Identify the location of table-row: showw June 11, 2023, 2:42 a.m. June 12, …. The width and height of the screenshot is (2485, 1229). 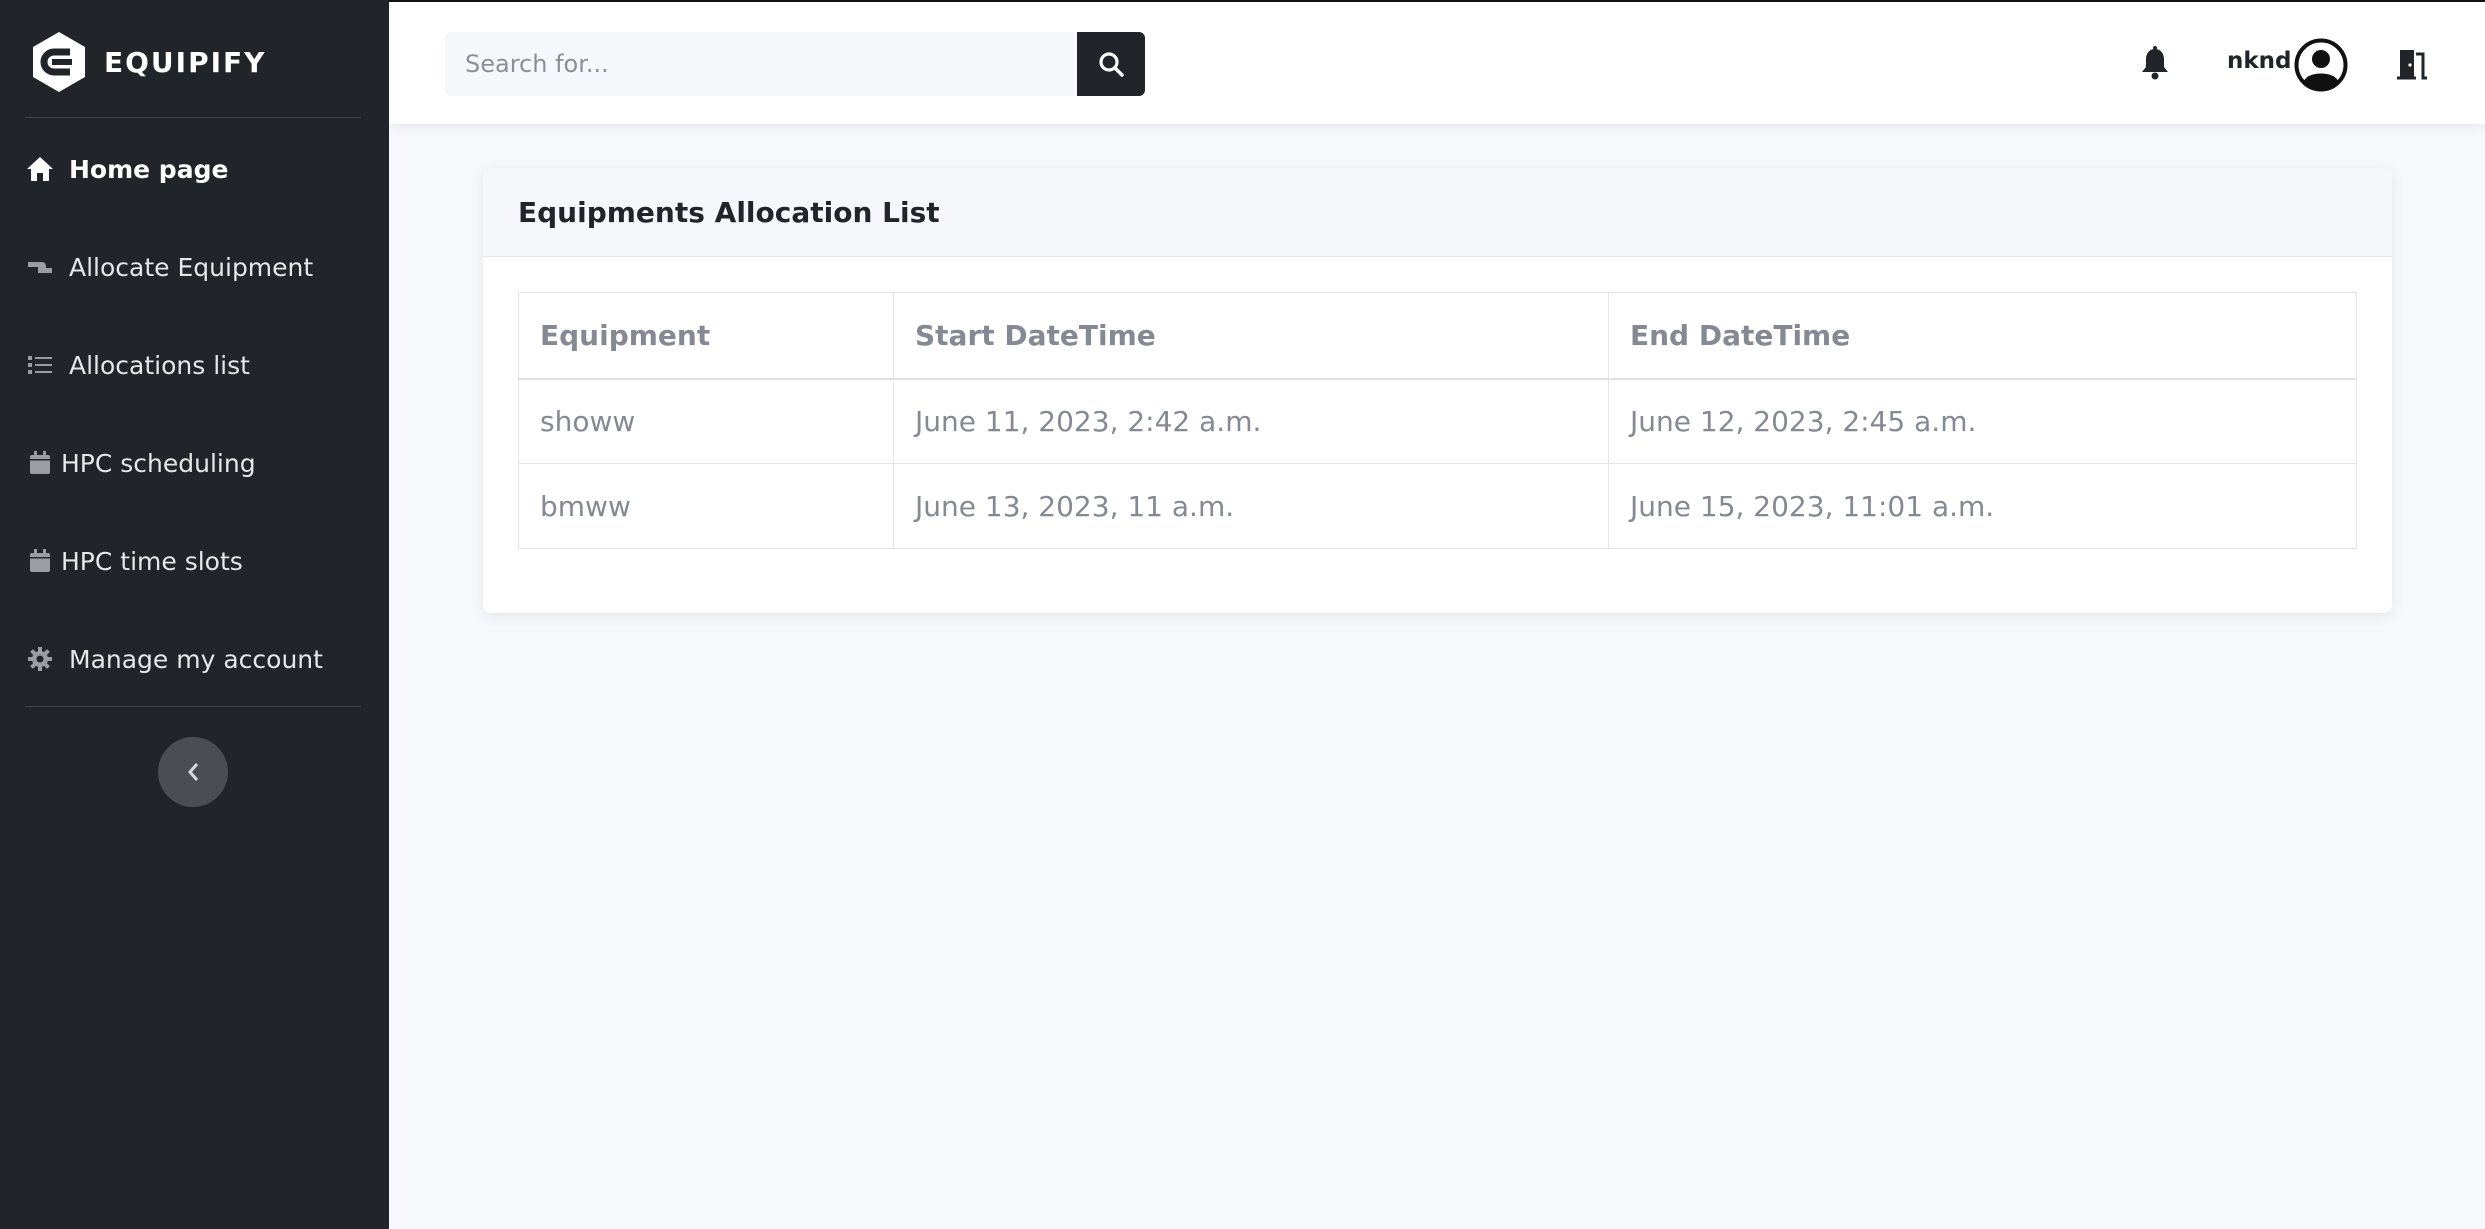
(1437, 421).